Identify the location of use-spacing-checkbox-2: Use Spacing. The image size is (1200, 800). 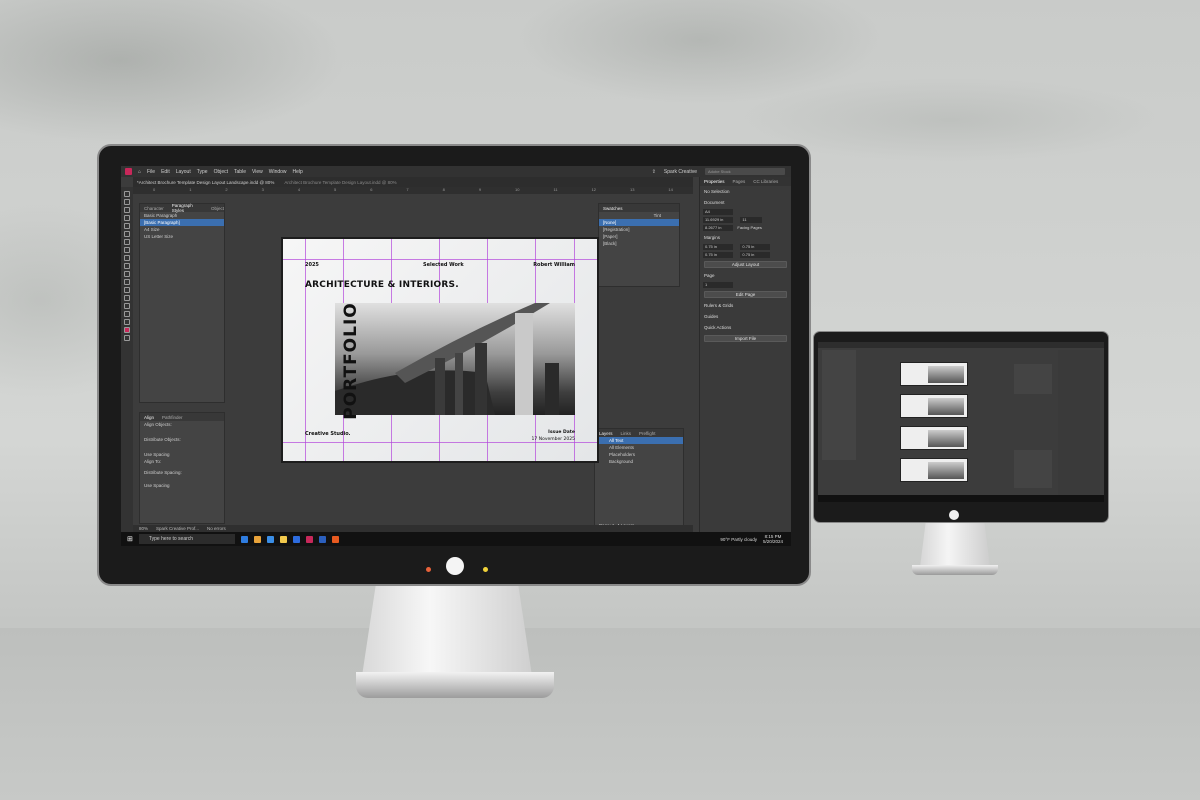
(182, 485).